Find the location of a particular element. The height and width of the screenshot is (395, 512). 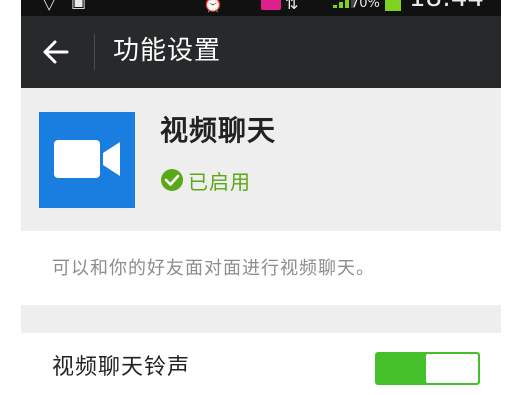

alarm-icon: ⏰ is located at coordinates (213, 6).